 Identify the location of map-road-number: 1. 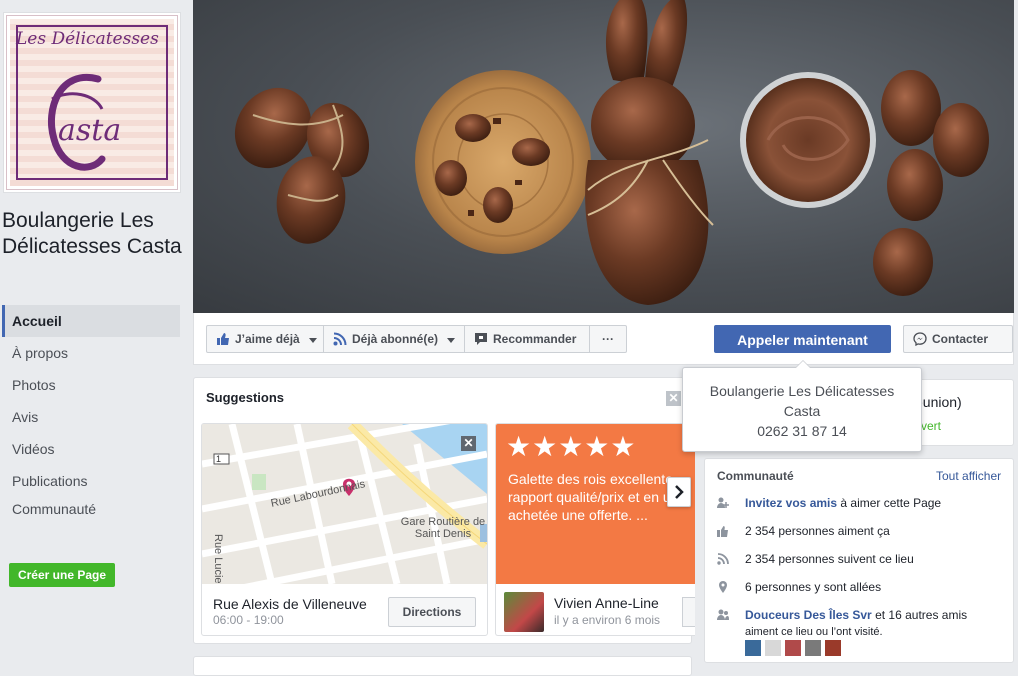
(219, 459).